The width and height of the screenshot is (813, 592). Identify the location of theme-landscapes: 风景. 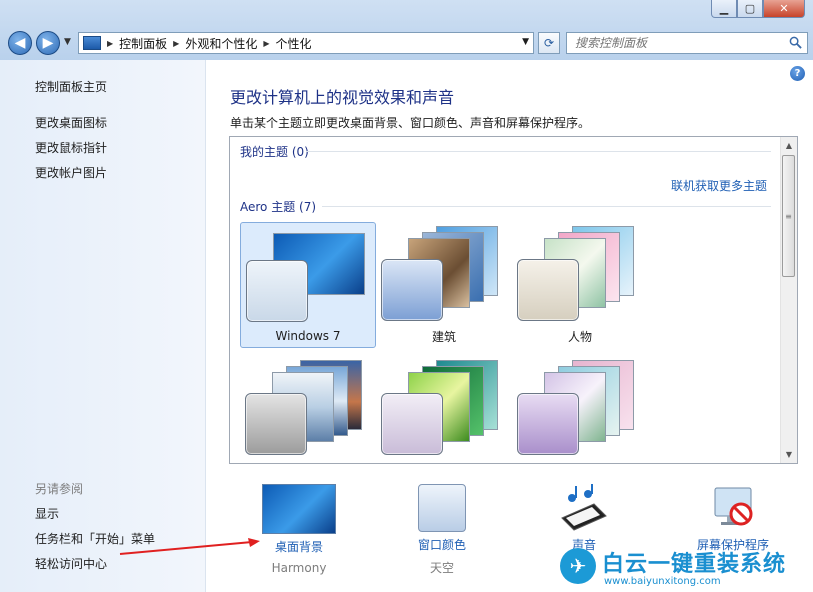
(308, 409).